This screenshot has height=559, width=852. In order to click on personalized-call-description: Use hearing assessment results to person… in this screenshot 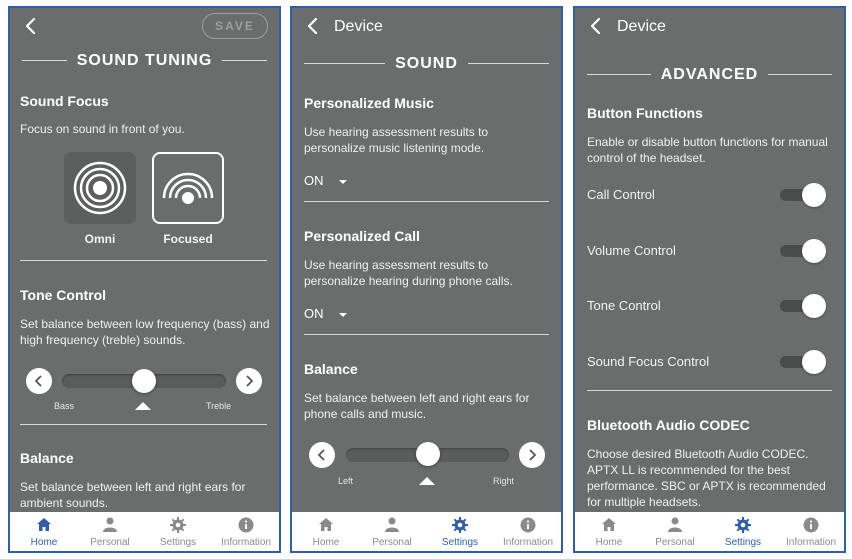, I will do `click(408, 273)`.